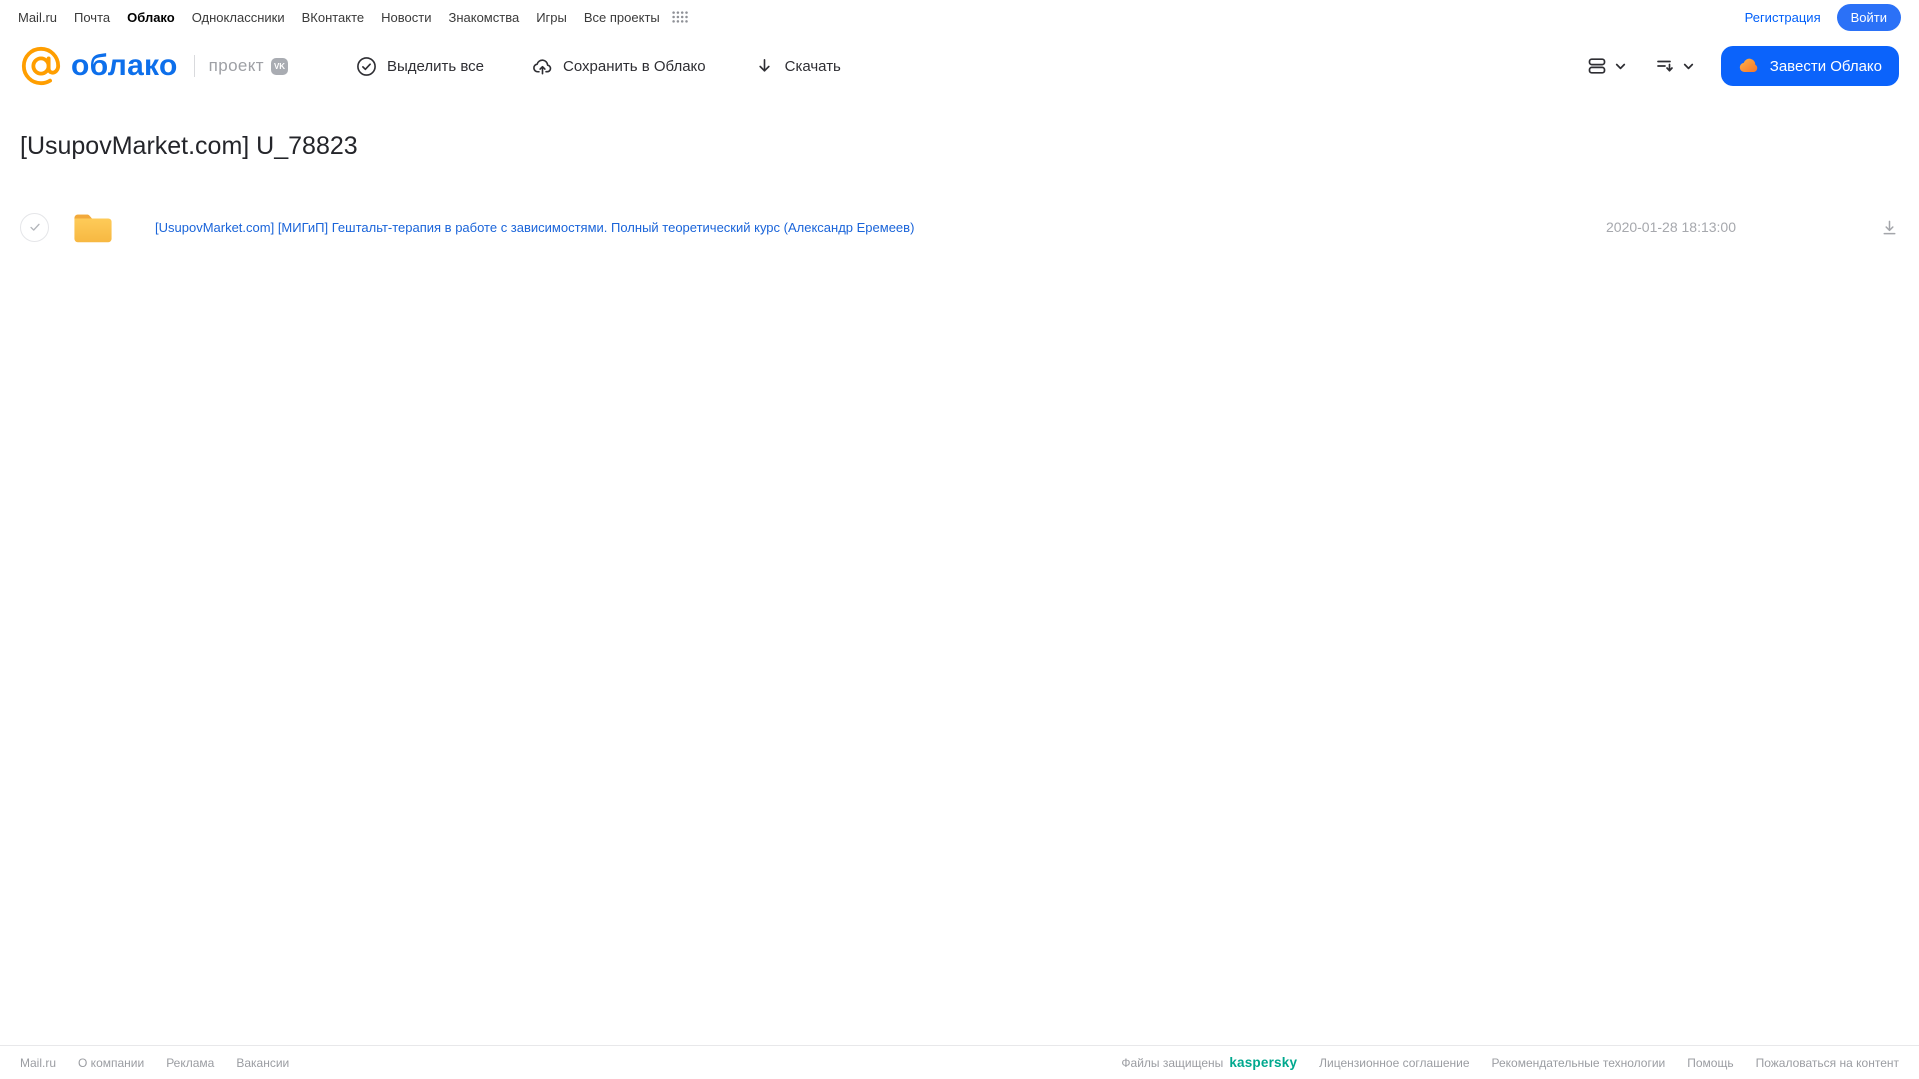 This screenshot has height=1079, width=1919. I want to click on portal-link-mailru: Mail.ru, so click(37, 17).